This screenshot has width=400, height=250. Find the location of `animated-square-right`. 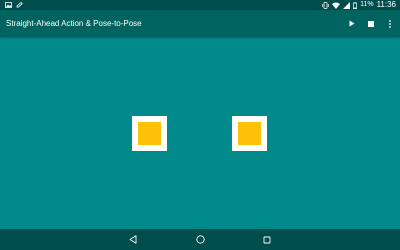

animated-square-right is located at coordinates (249, 133).